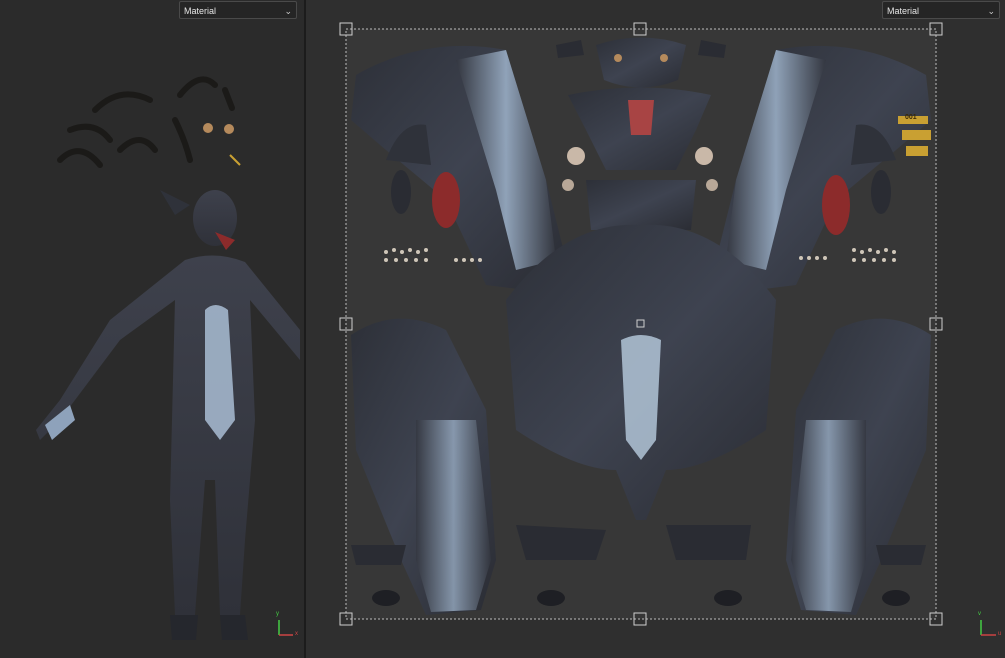  I want to click on eye-mesh-right, so click(229, 129).